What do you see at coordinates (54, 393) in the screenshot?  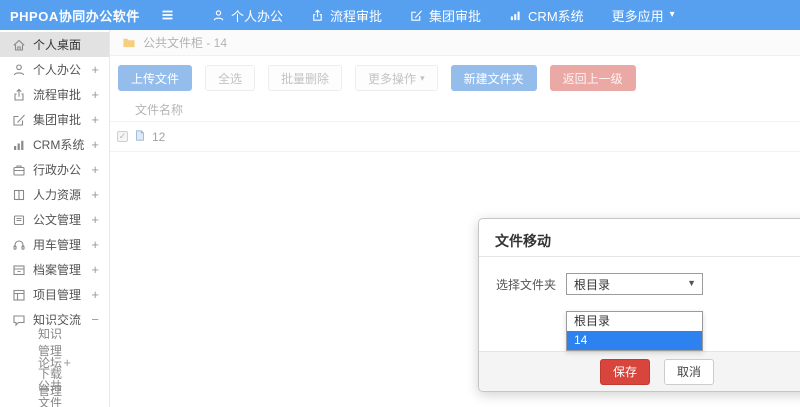 I see `sidebar-subitem-public-file-cabinet: 公共文件柜` at bounding box center [54, 393].